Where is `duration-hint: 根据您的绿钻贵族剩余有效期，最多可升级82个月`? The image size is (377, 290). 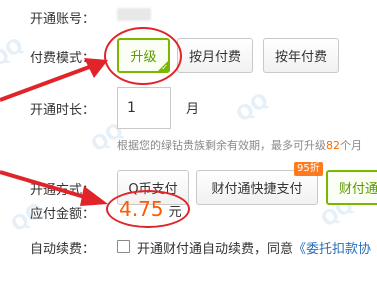
duration-hint: 根据您的绿钻贵族剩余有效期，最多可升级82个月 is located at coordinates (239, 145).